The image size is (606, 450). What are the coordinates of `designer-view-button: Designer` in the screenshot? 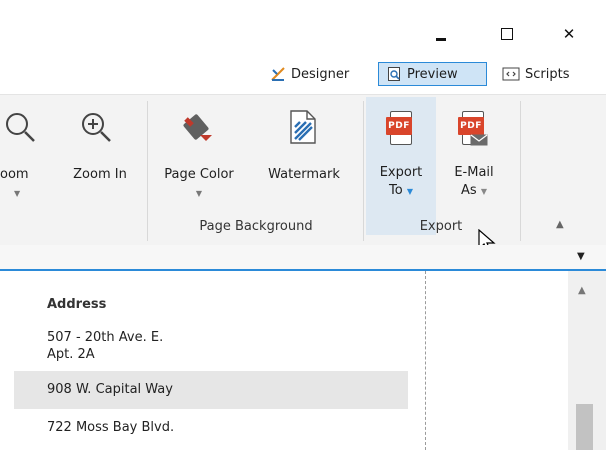 It's located at (324, 74).